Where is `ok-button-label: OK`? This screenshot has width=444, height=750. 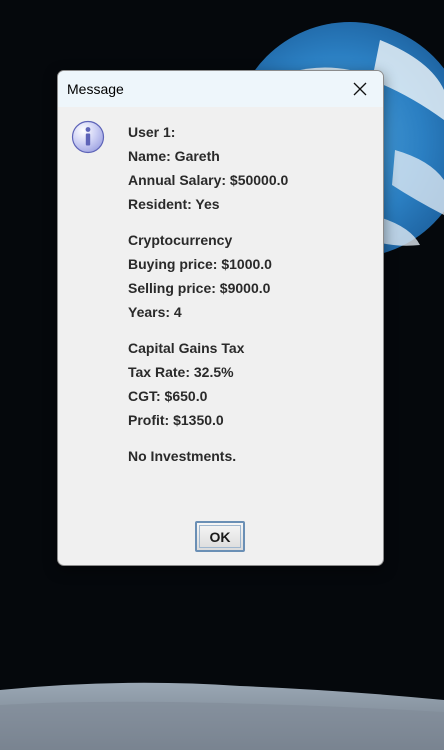 ok-button-label: OK is located at coordinates (220, 536).